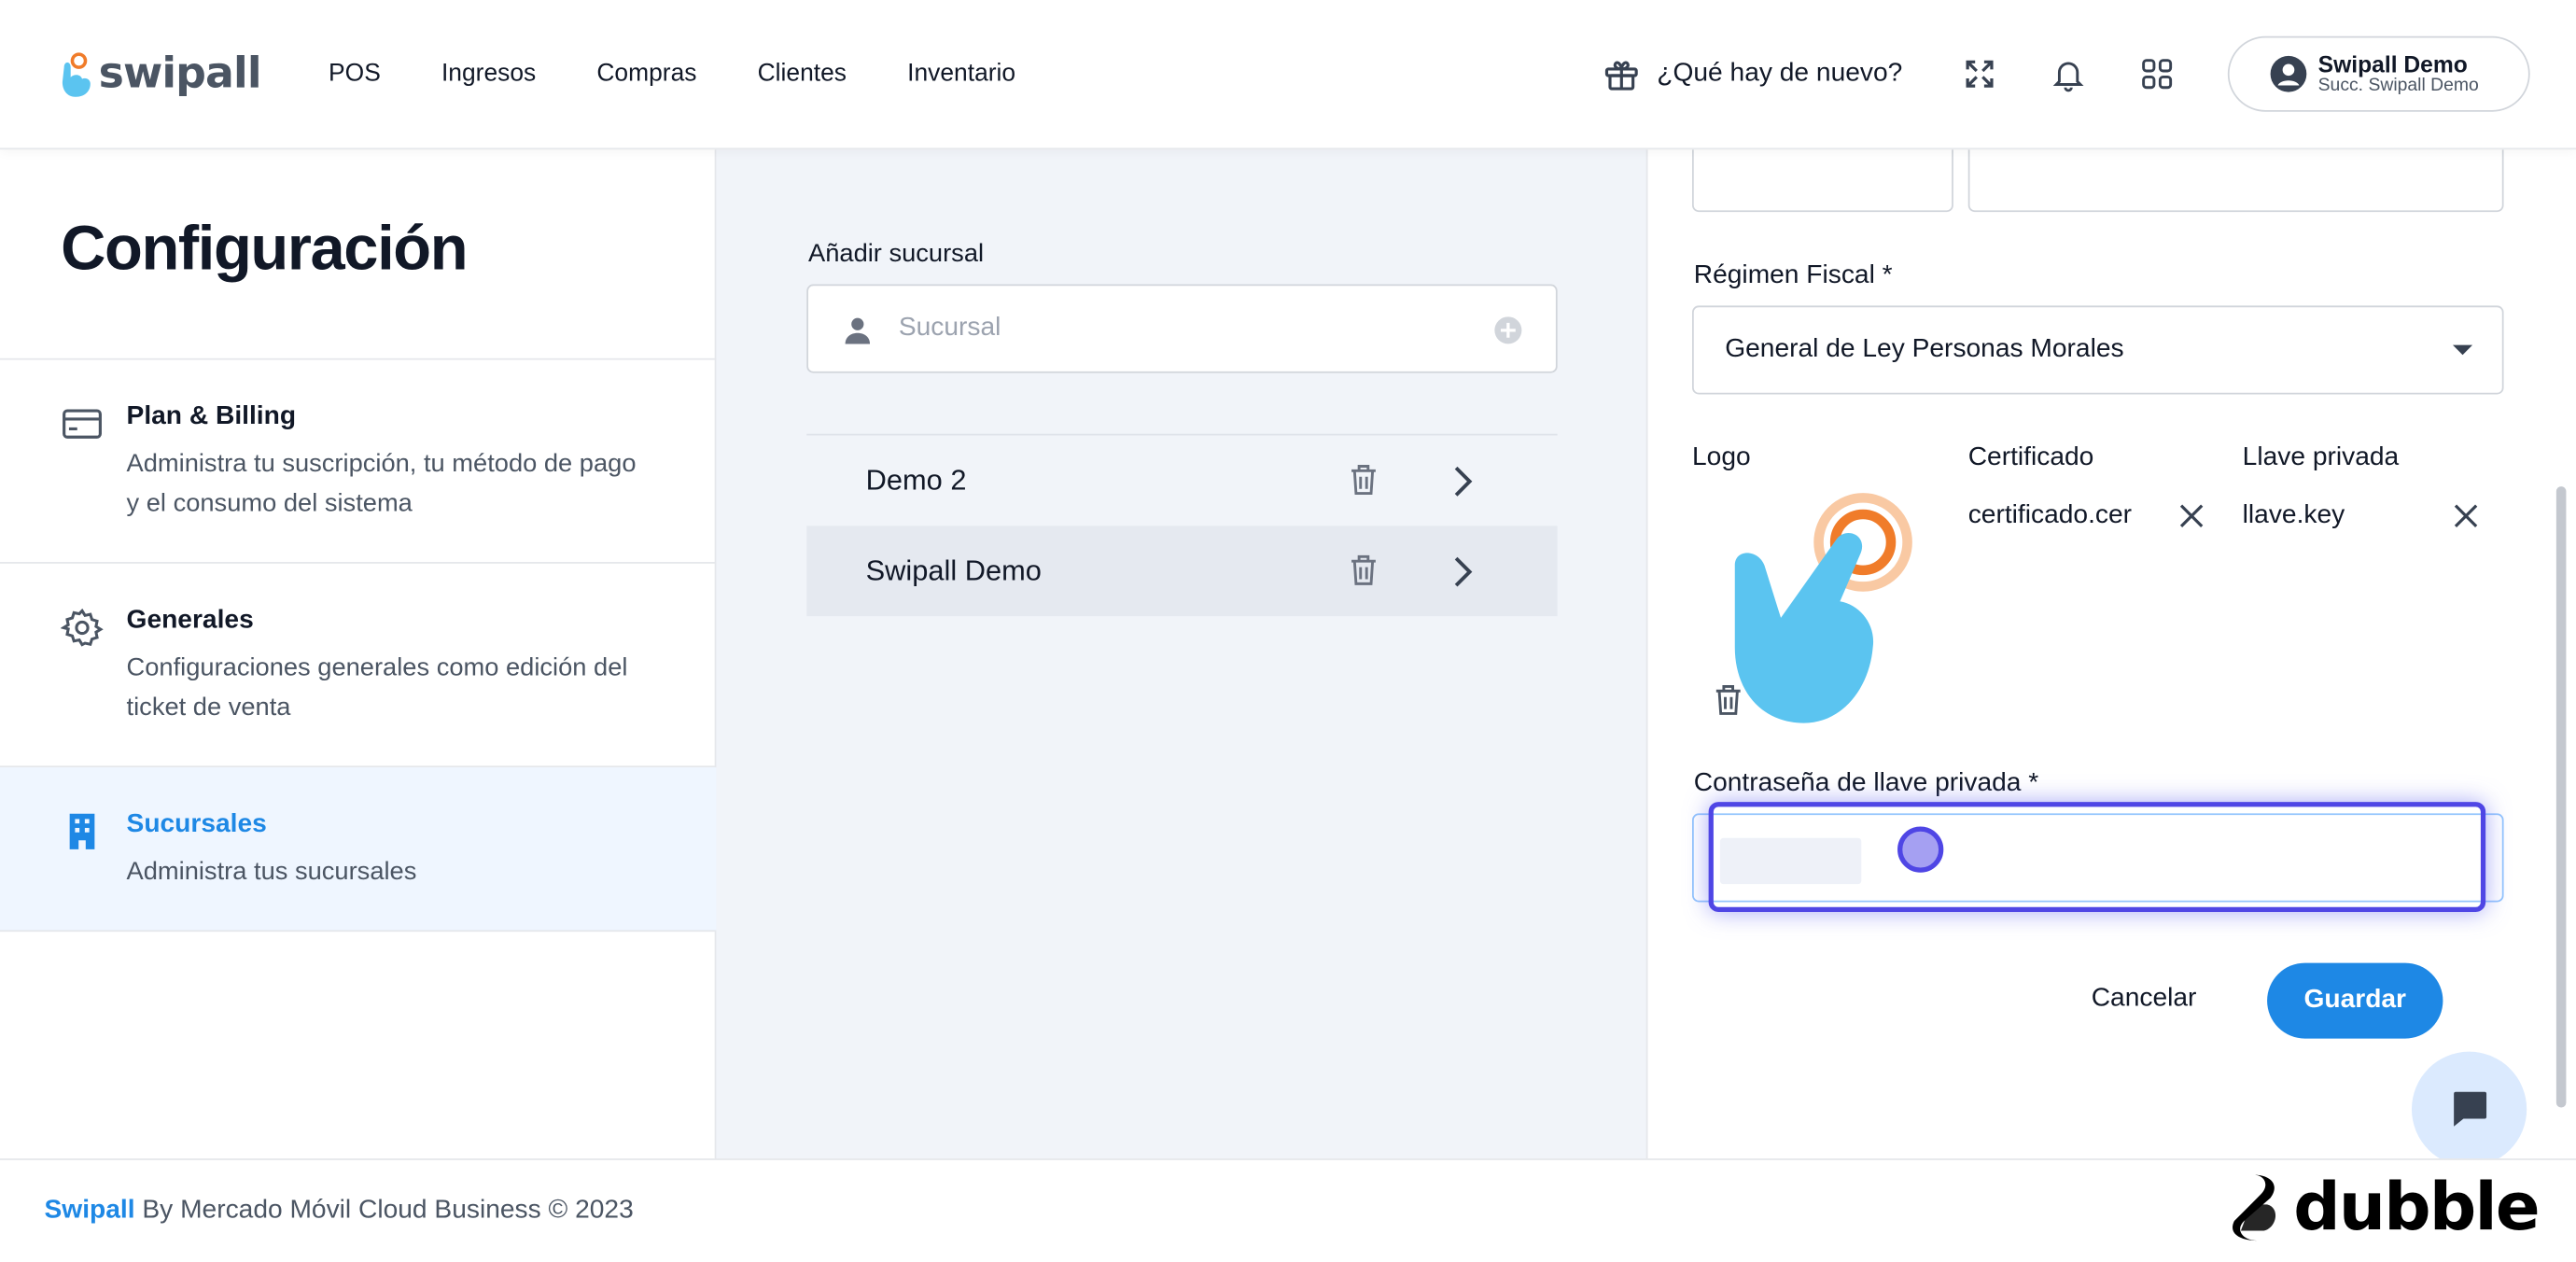 Image resolution: width=2576 pixels, height=1262 pixels. What do you see at coordinates (180, 74) in the screenshot?
I see `logo-text: swipall` at bounding box center [180, 74].